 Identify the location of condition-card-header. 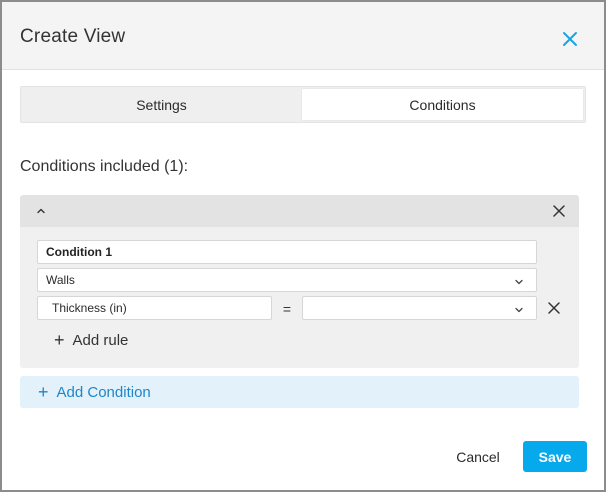
(299, 211).